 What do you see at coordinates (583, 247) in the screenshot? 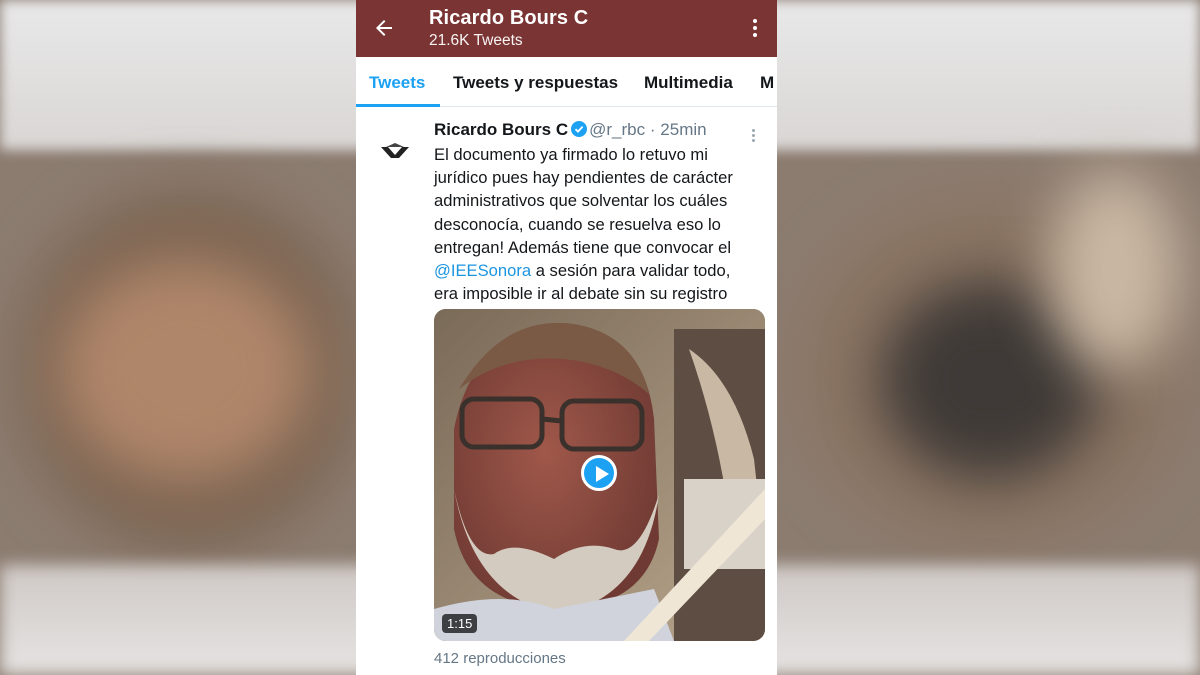
I see `tweet-text-line: entregan! Además tiene que convocar el` at bounding box center [583, 247].